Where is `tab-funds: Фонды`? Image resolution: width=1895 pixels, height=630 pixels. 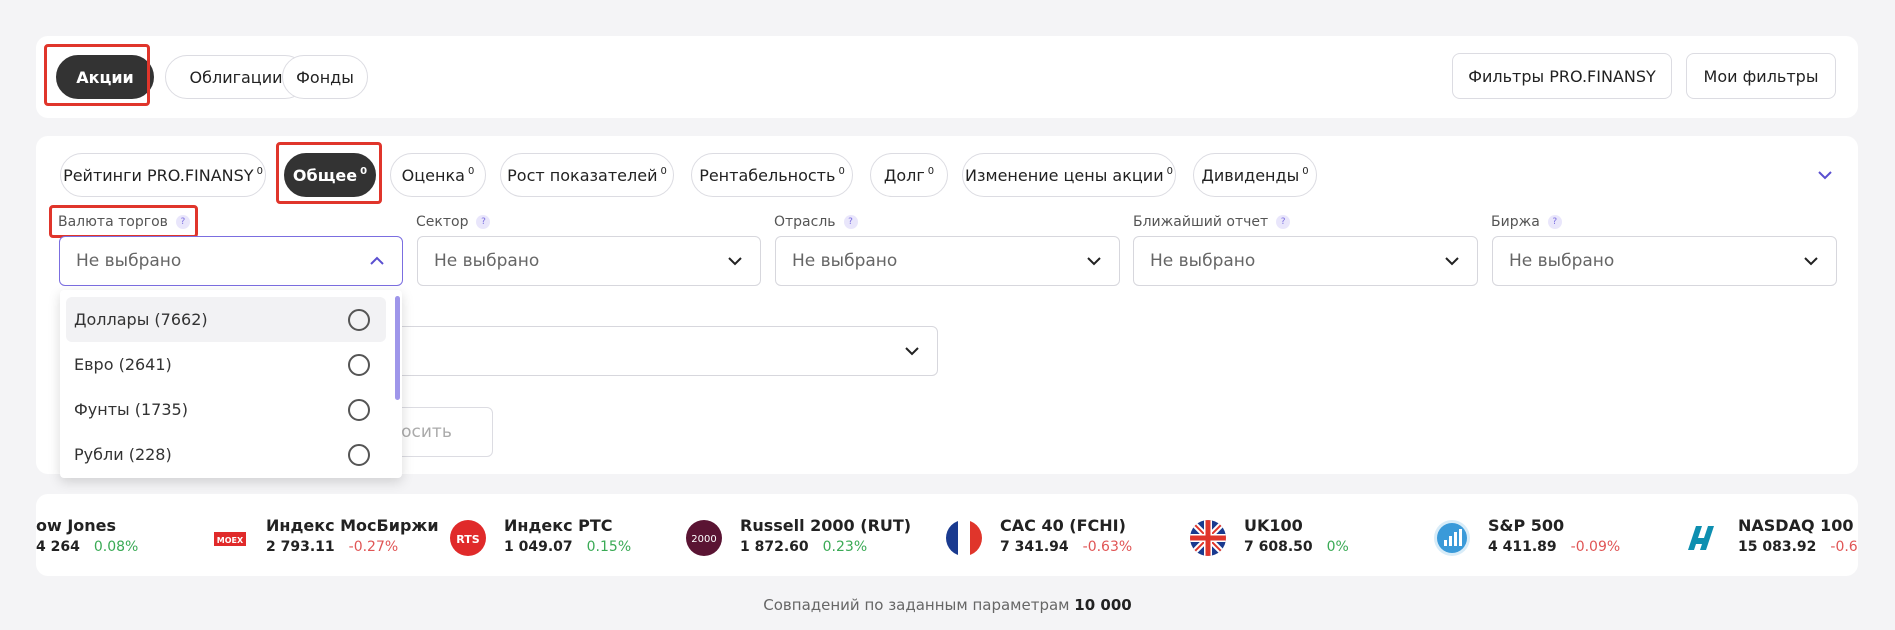
tab-funds: Фонды is located at coordinates (325, 77).